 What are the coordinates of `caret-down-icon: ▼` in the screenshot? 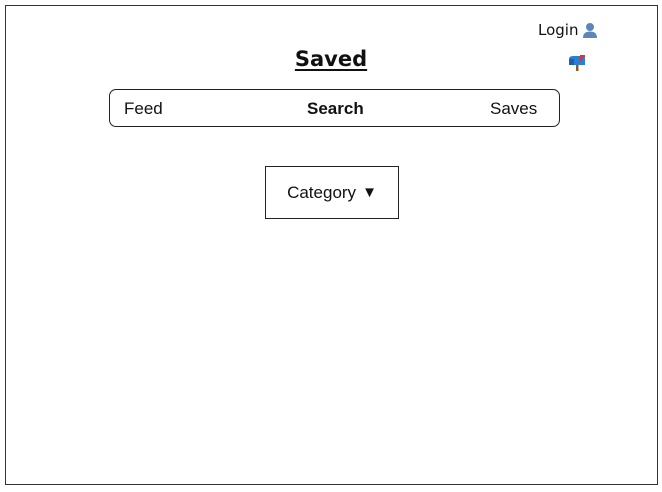 It's located at (369, 192).